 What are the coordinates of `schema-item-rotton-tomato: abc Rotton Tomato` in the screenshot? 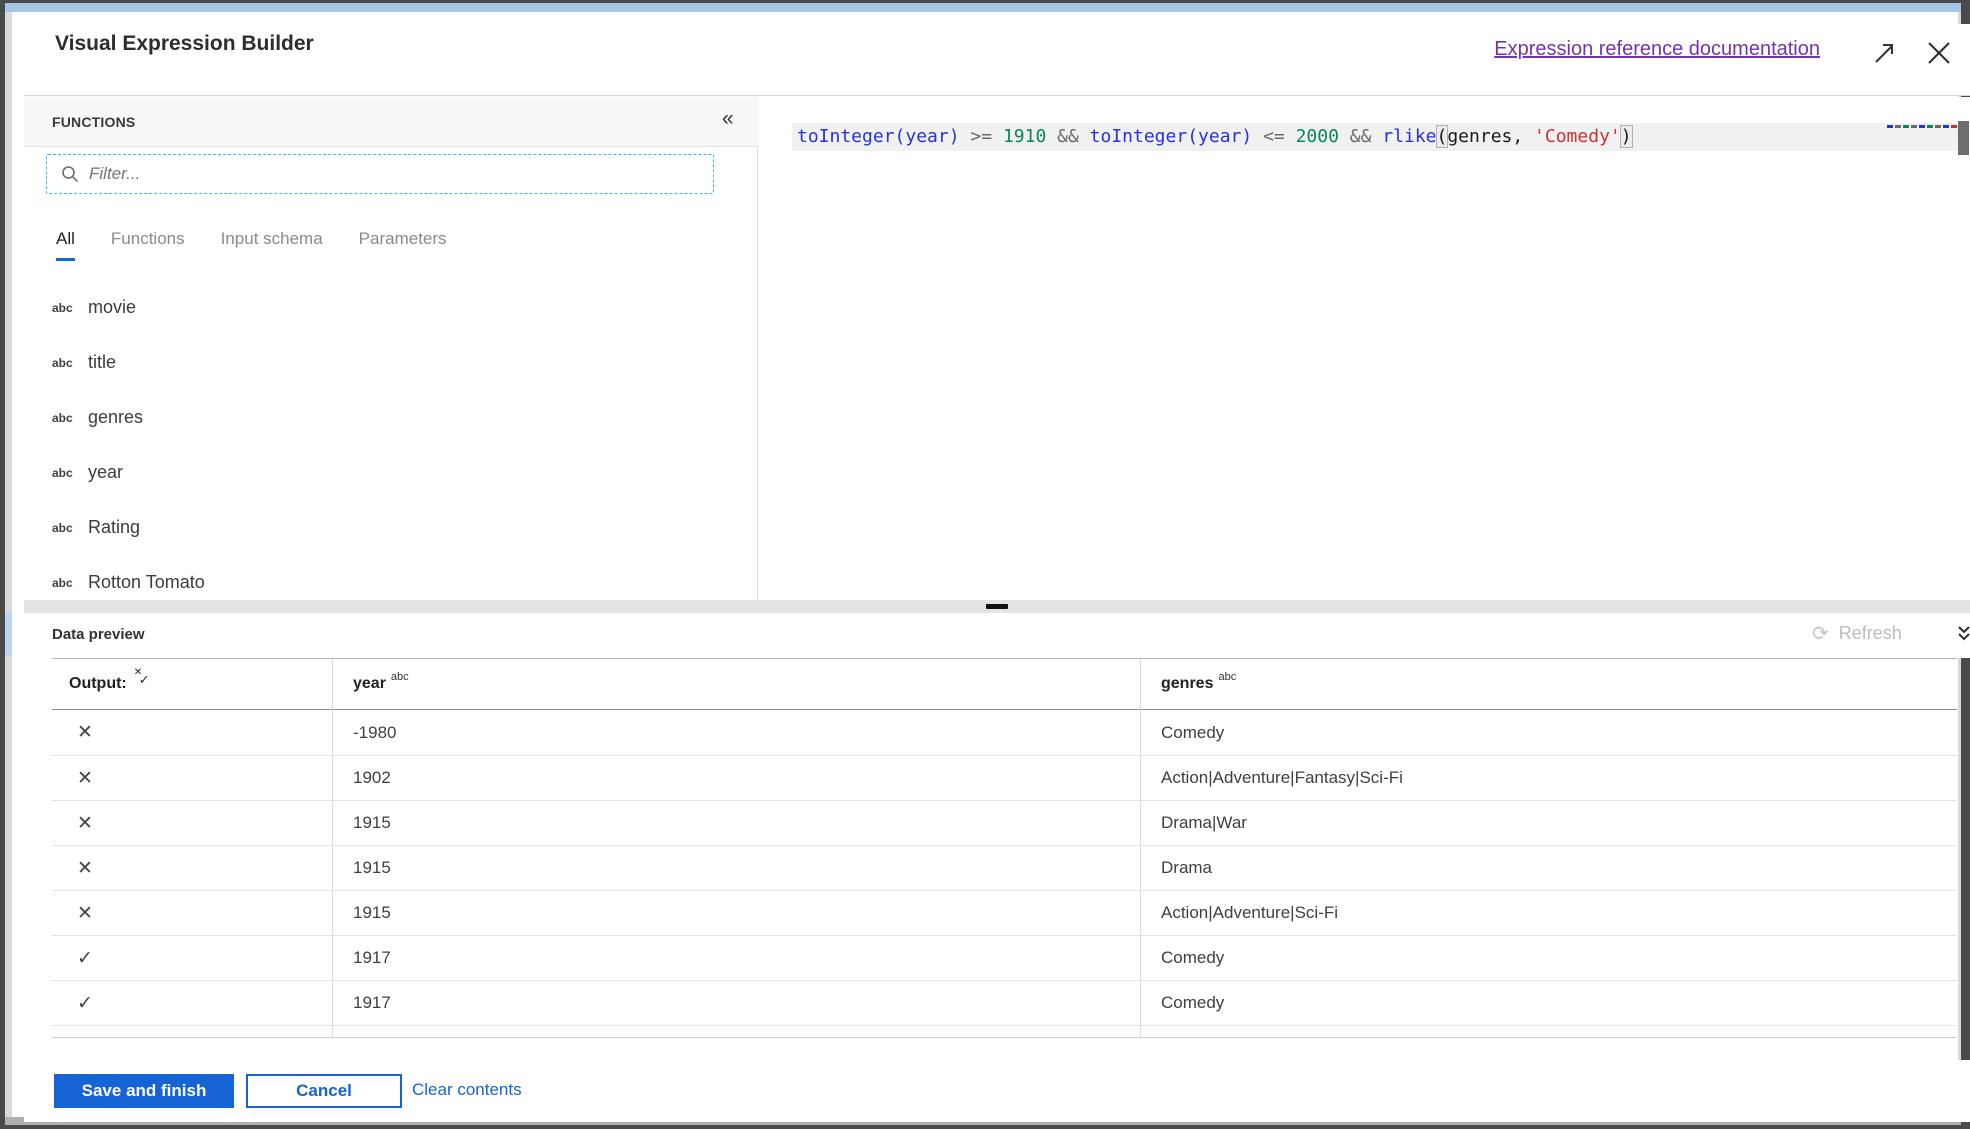 It's located at (390, 577).